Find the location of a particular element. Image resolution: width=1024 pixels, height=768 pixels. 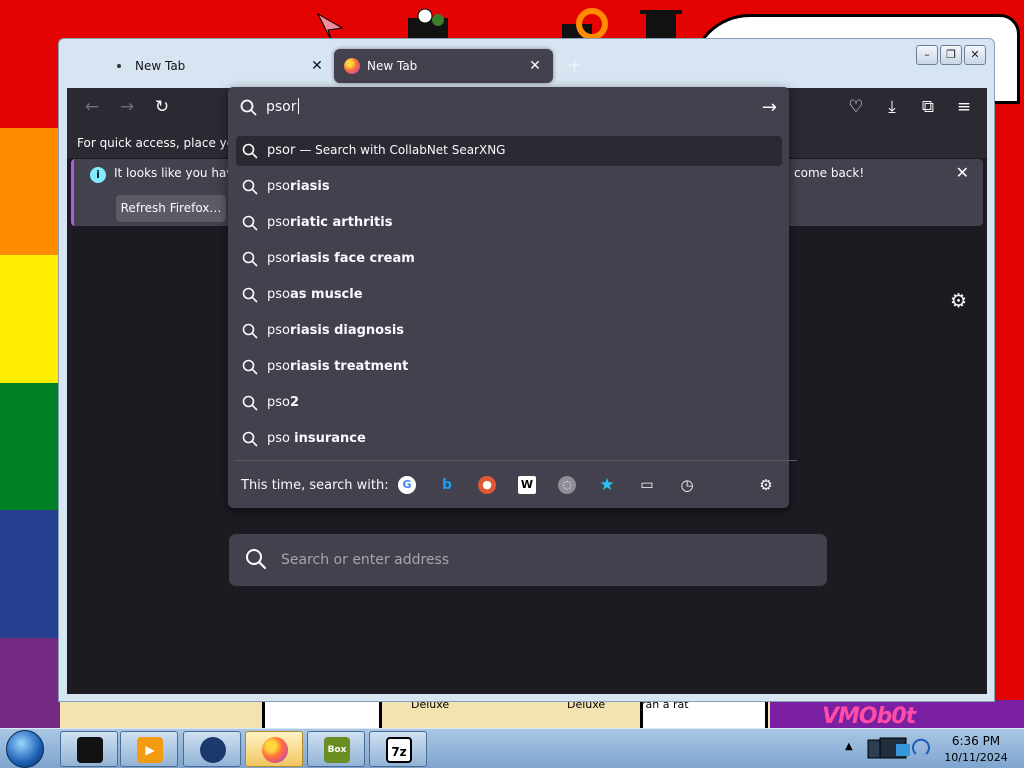

suggestion-text: psor — Search with CollabNet SearXNG is located at coordinates (386, 150).